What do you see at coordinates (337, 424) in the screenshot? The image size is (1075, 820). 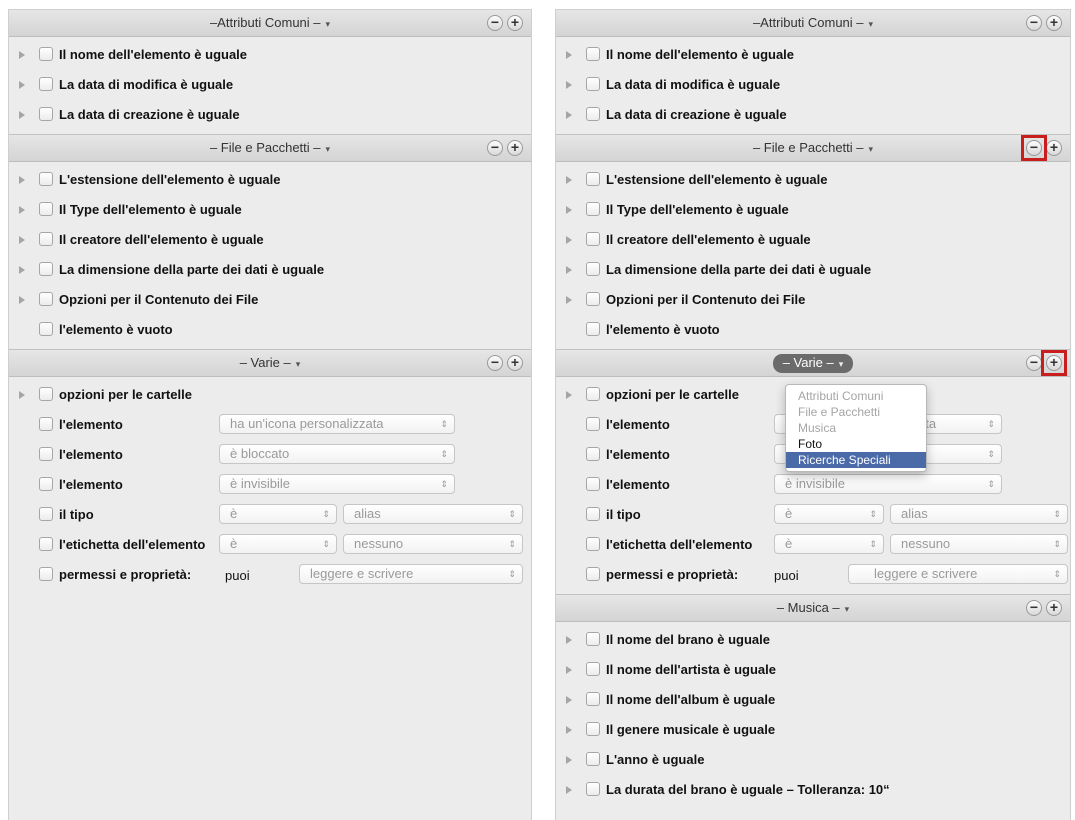 I see `condition-popup: ha un'icona personalizzata ⇕` at bounding box center [337, 424].